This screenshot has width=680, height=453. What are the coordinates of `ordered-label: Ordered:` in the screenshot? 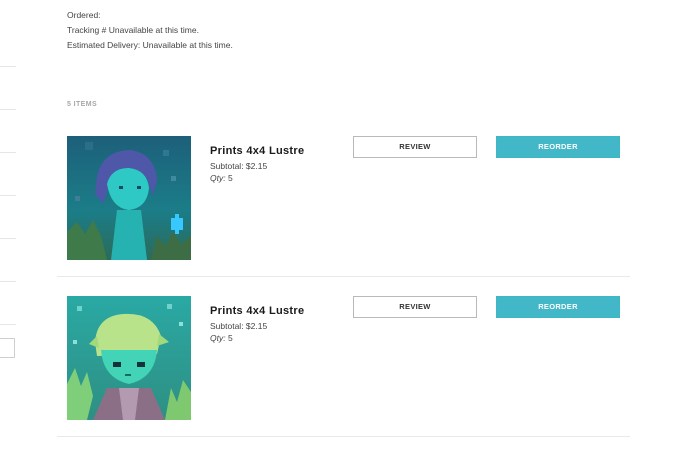 It's located at (84, 15).